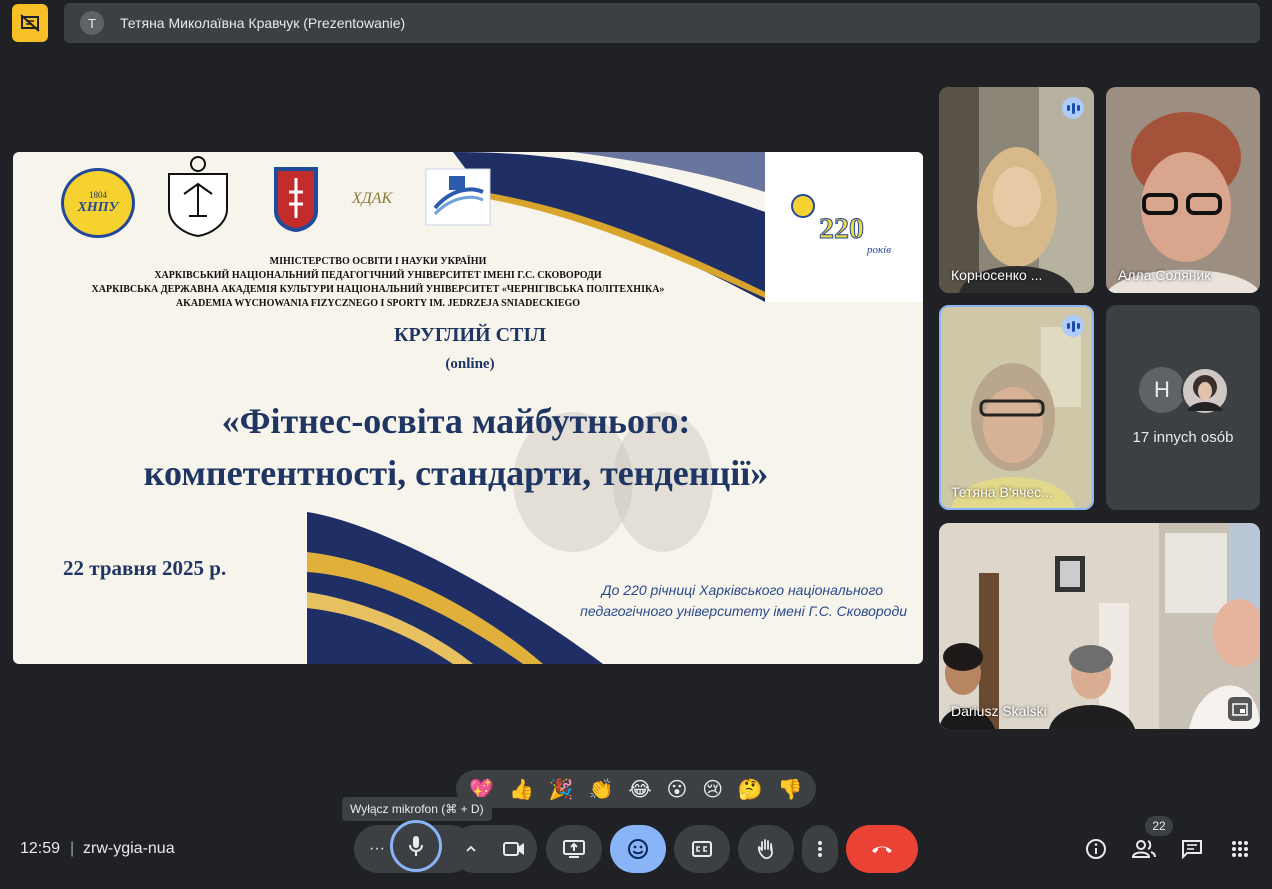 This screenshot has width=1272, height=889. What do you see at coordinates (470, 335) in the screenshot?
I see `event-type: КРУГЛИЙ СТІЛ` at bounding box center [470, 335].